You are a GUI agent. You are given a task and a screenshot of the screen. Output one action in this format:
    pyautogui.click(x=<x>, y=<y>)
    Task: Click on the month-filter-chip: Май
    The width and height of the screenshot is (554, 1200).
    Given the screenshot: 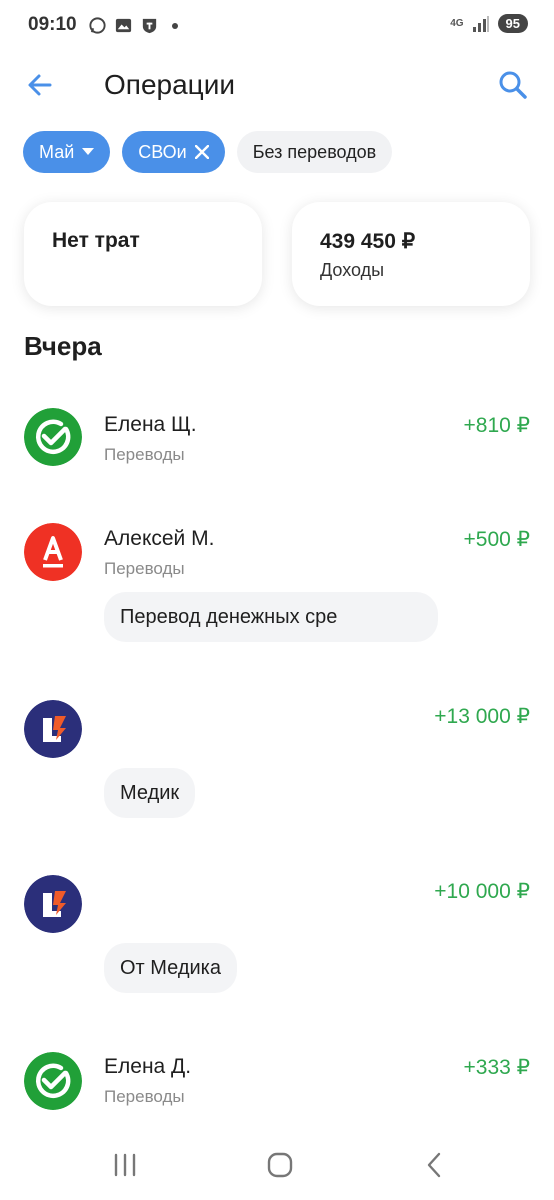 What is the action you would take?
    pyautogui.click(x=67, y=152)
    